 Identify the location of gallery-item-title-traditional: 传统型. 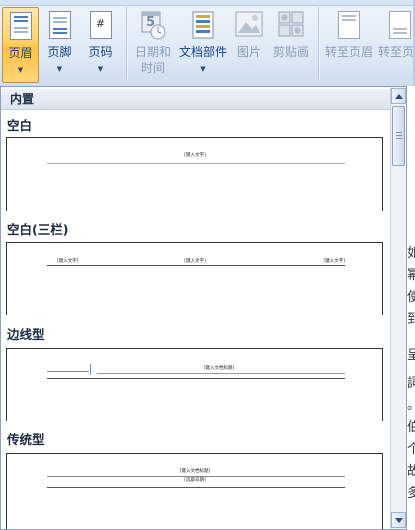
(26, 439).